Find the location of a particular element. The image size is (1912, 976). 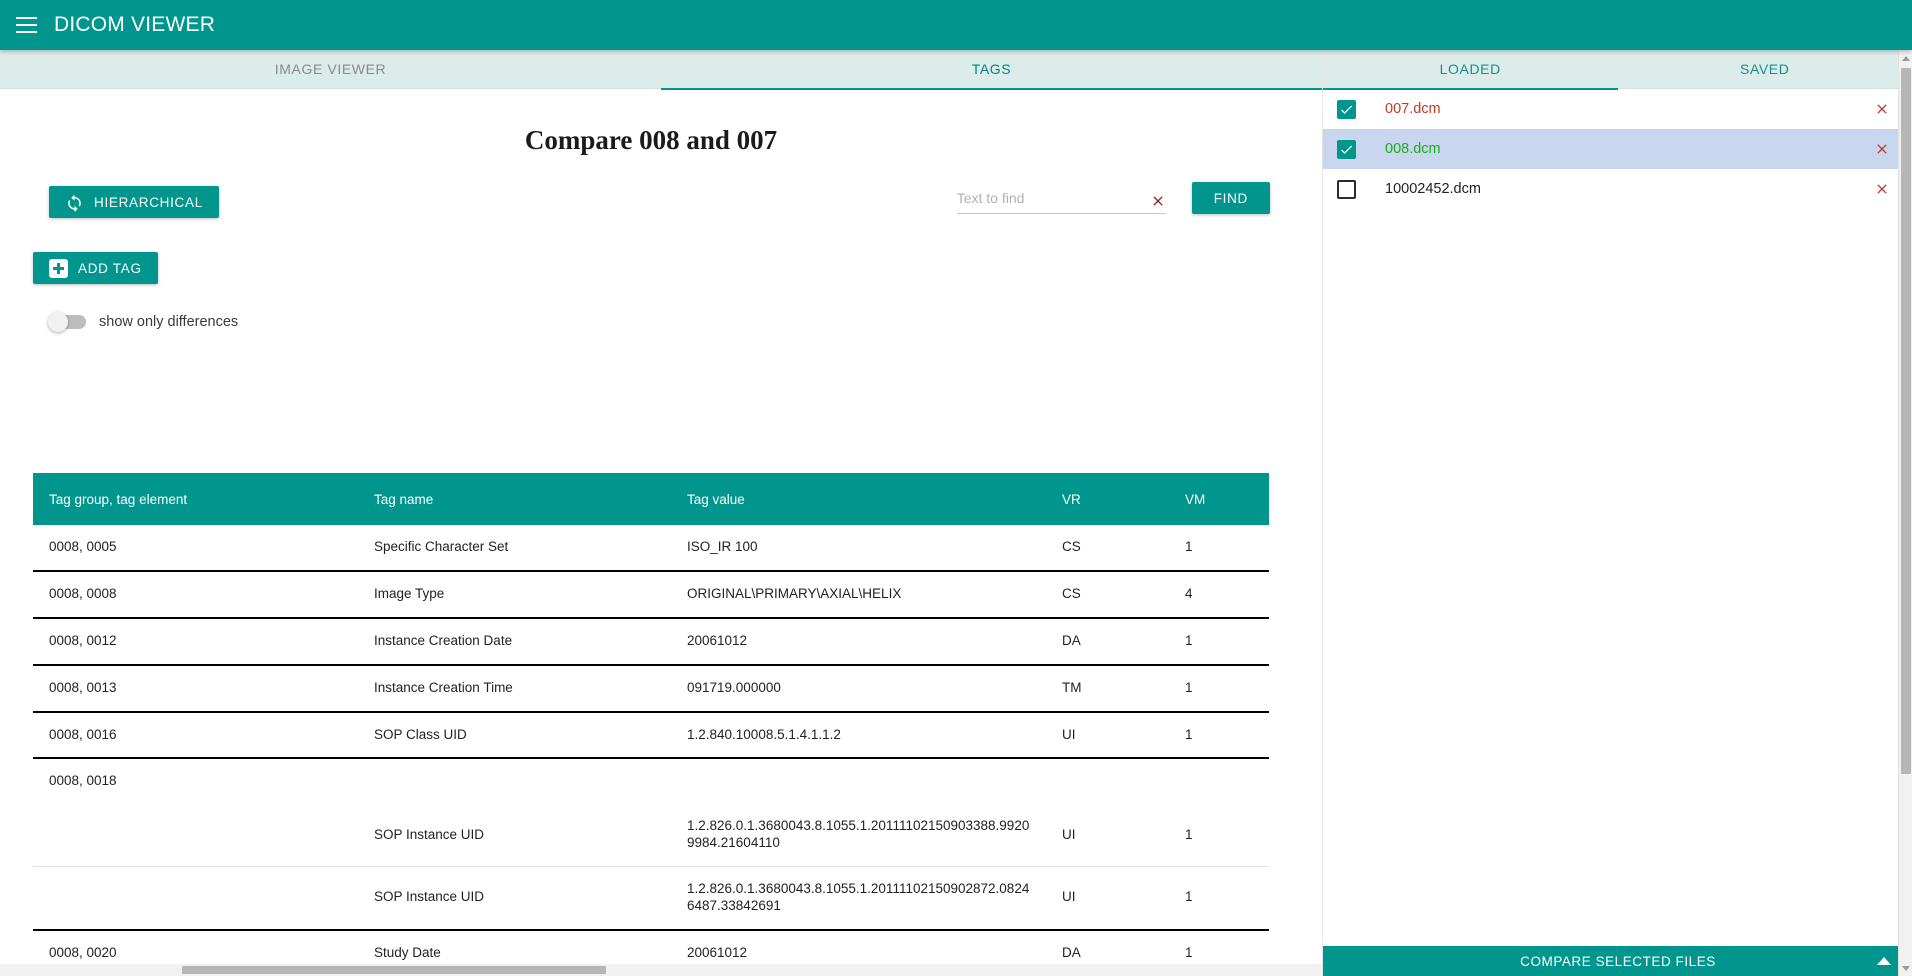

sidebar-tab-bar: LOADED SAVED is located at coordinates (1617, 70).